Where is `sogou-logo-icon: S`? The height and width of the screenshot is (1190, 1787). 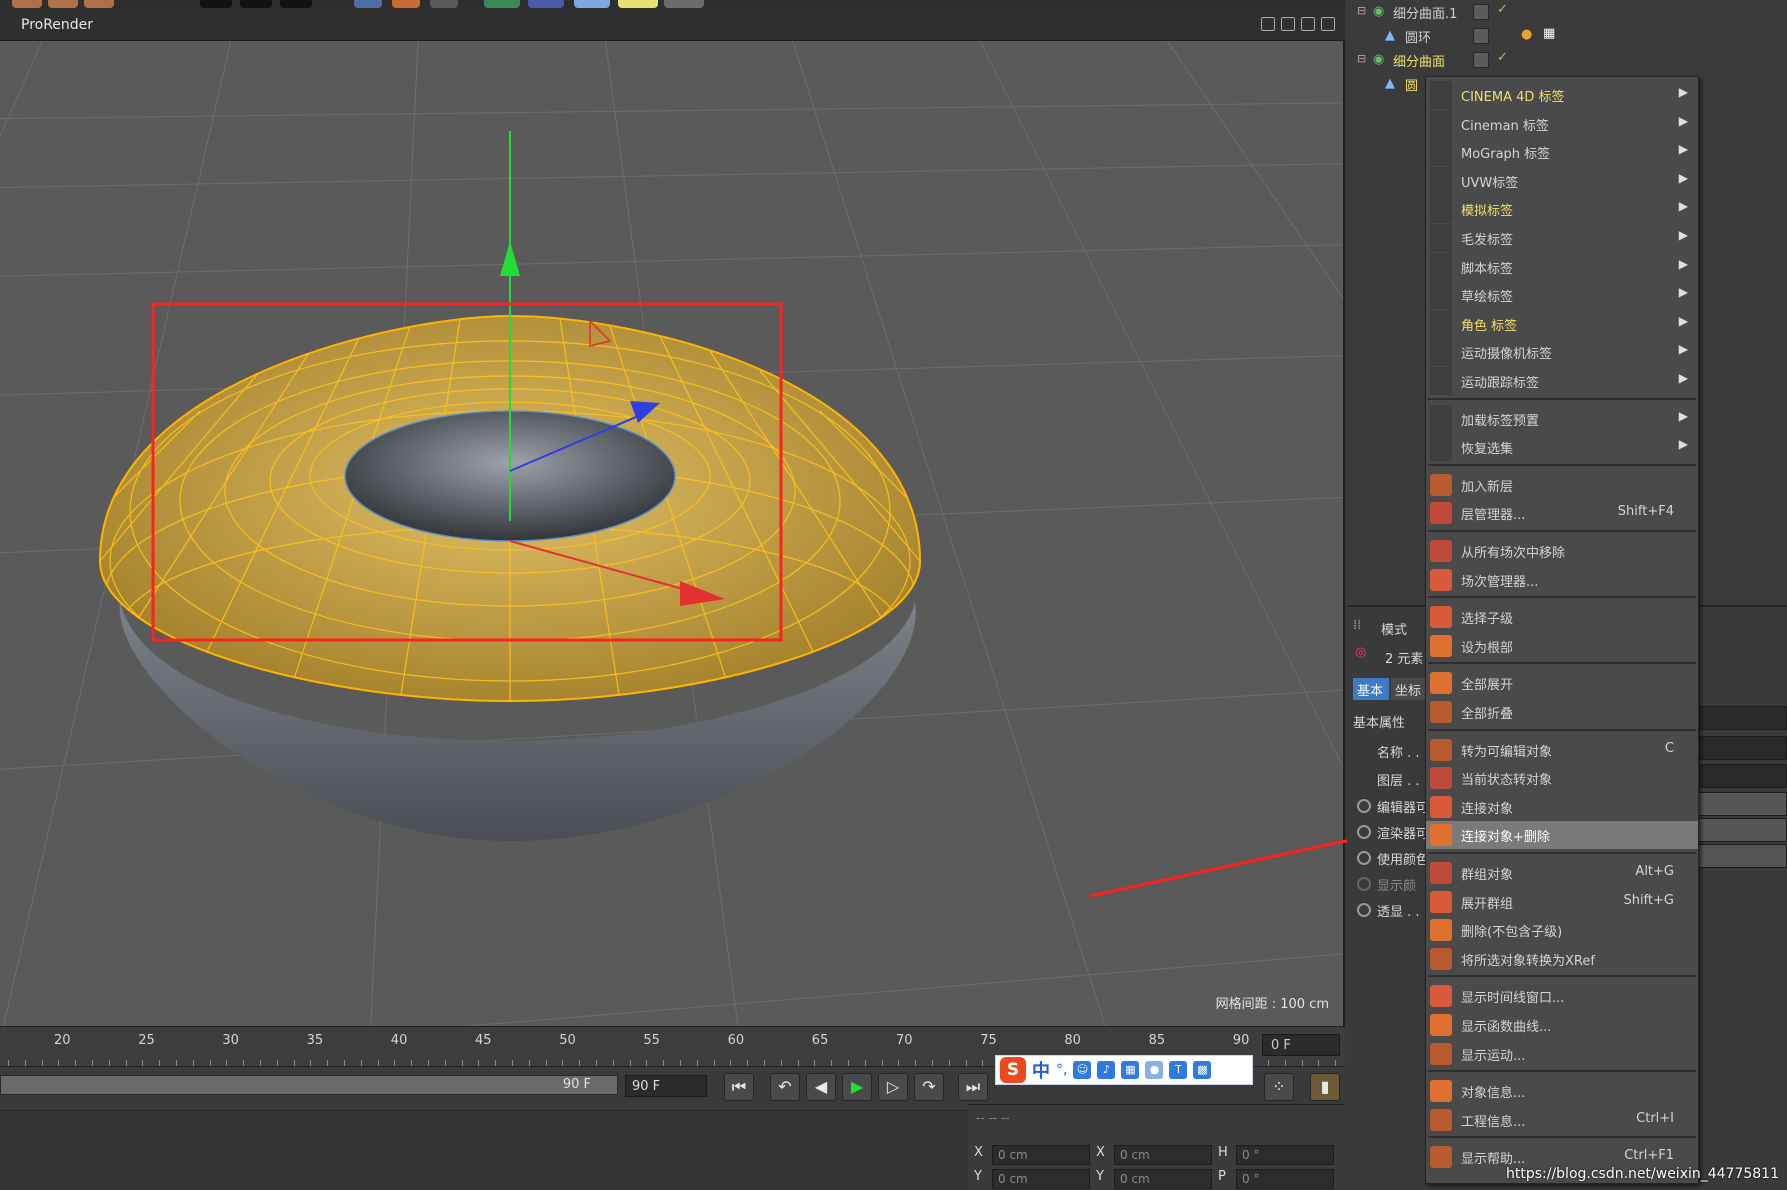 sogou-logo-icon: S is located at coordinates (1013, 1070).